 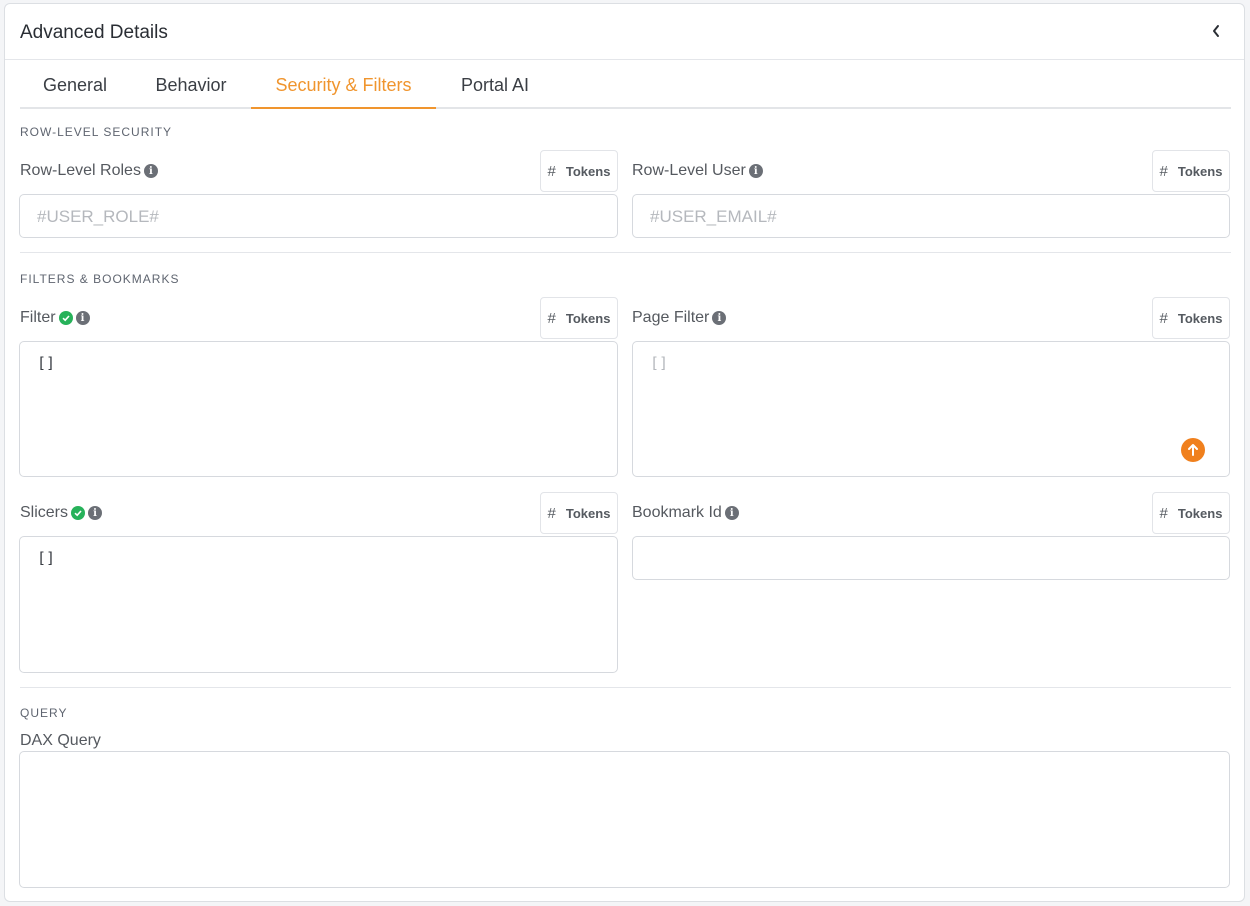 I want to click on slicers-tokens-button: # Tokens, so click(x=579, y=513).